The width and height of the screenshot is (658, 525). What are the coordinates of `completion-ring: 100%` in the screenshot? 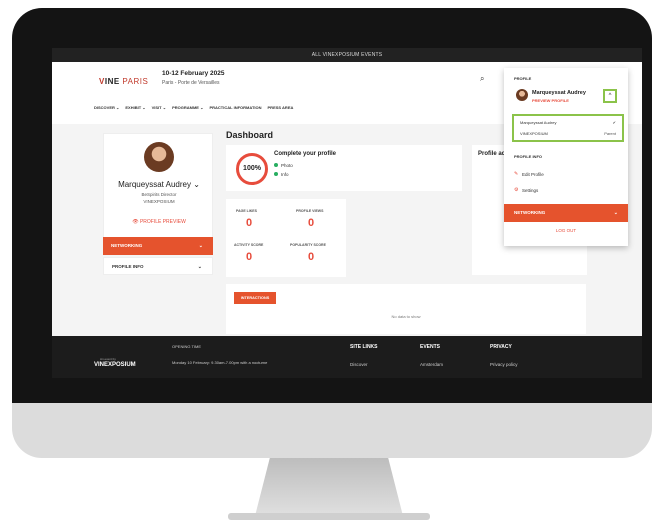 It's located at (252, 169).